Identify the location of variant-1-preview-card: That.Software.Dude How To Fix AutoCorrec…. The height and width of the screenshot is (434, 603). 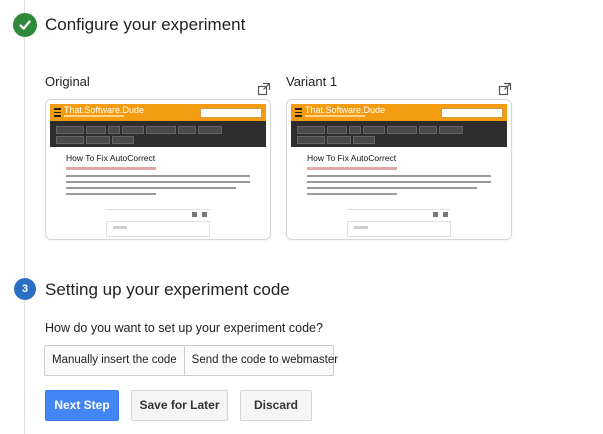
(399, 169).